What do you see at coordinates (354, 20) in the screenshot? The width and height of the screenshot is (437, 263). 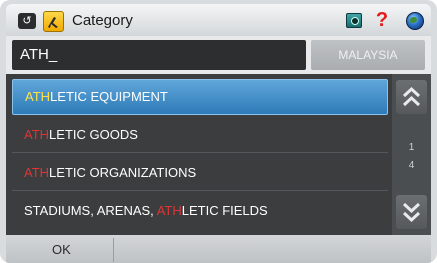 I see `photo-icon` at bounding box center [354, 20].